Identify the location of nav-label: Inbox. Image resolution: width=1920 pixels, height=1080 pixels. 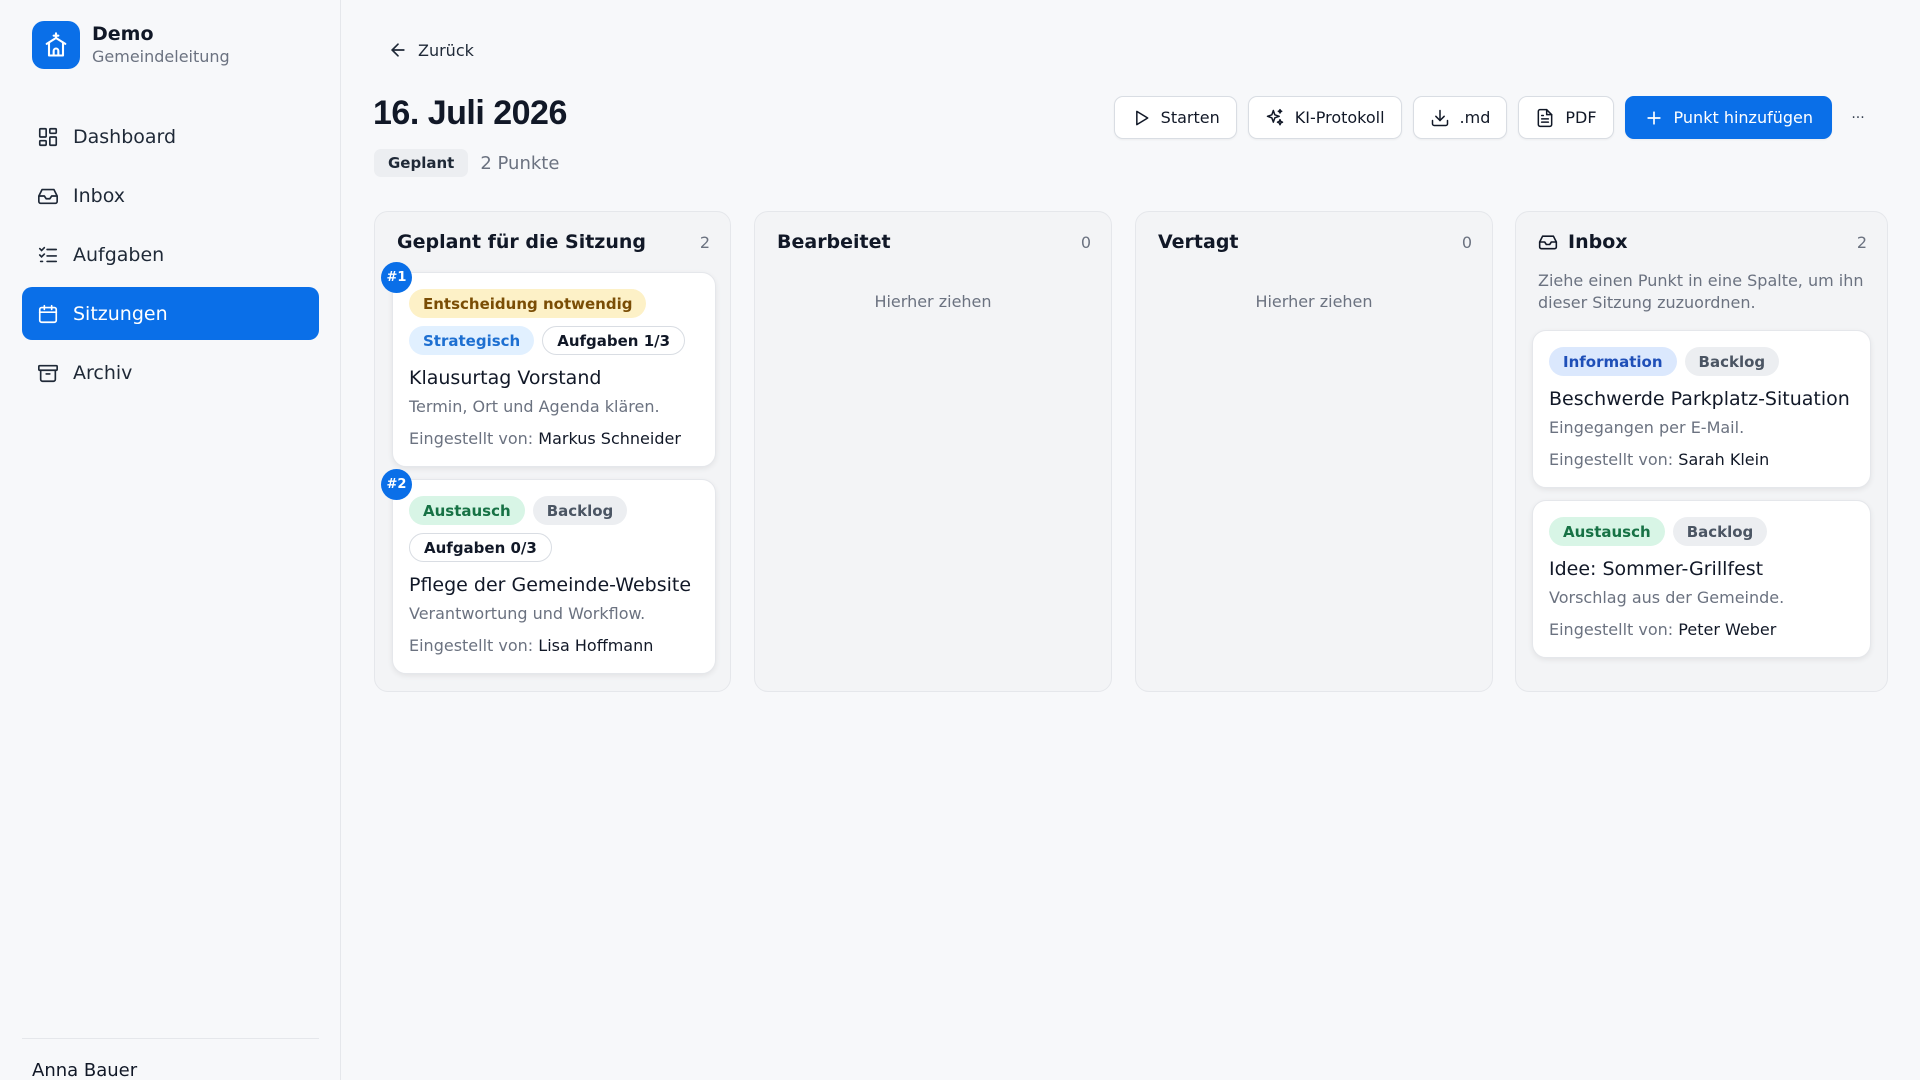
(99, 195).